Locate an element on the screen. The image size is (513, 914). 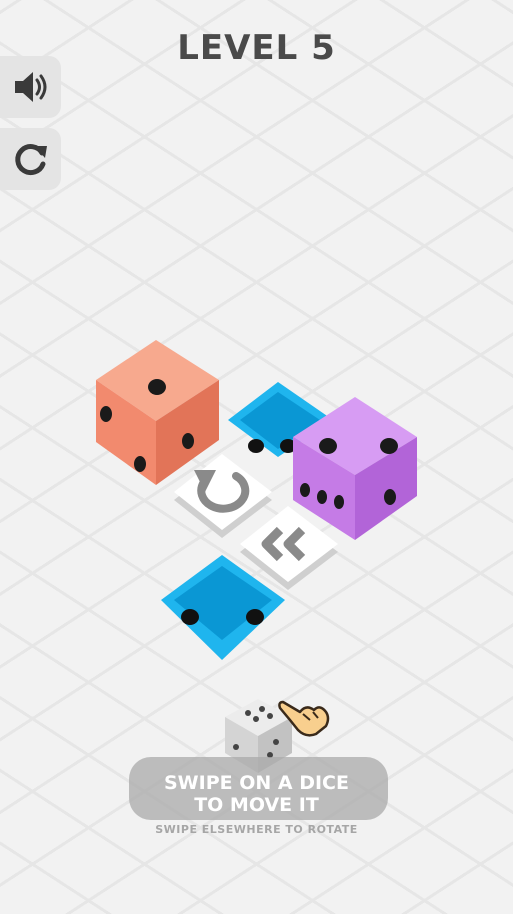
tutorial-line-1: SWIPE ON A DICE is located at coordinates (256, 783).